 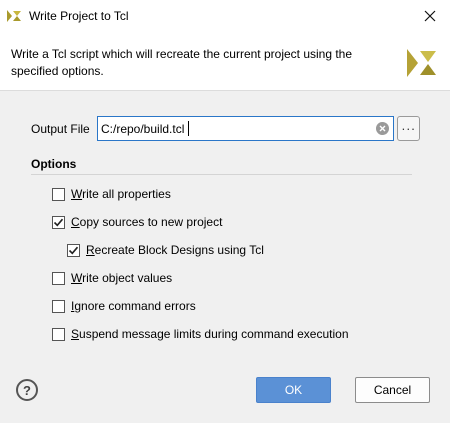 I want to click on clear-icon, so click(x=382, y=128).